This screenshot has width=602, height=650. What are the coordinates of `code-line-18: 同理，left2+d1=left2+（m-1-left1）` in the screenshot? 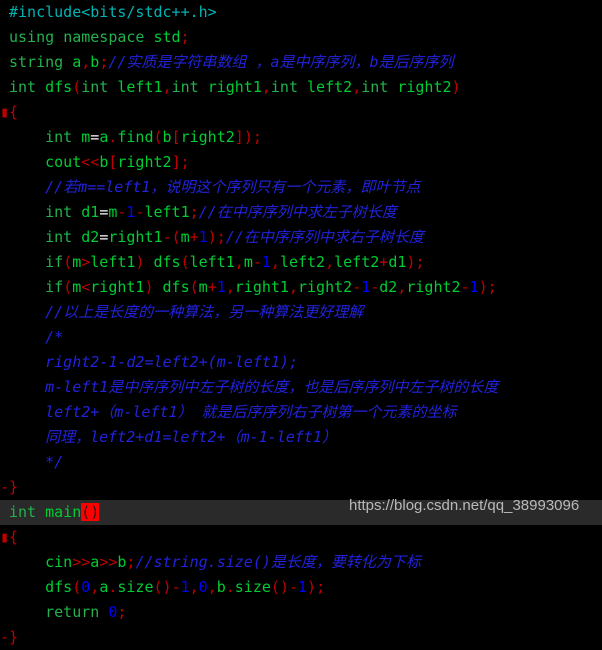 It's located at (301, 437).